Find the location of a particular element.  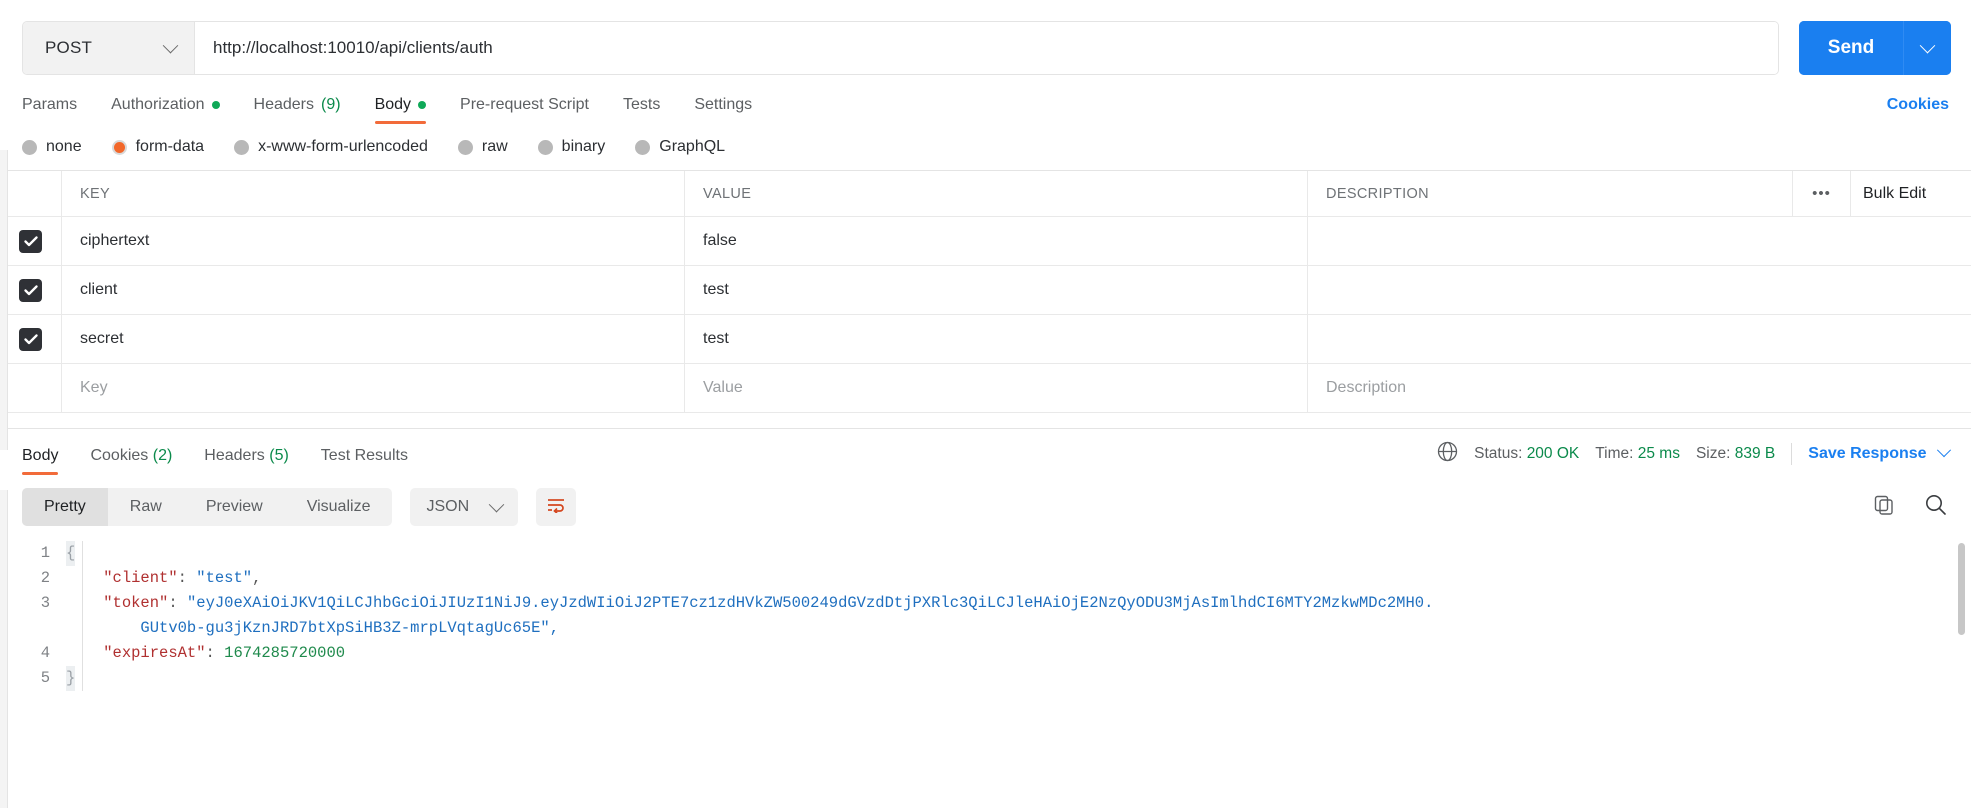

json-string: "test" is located at coordinates (224, 578).